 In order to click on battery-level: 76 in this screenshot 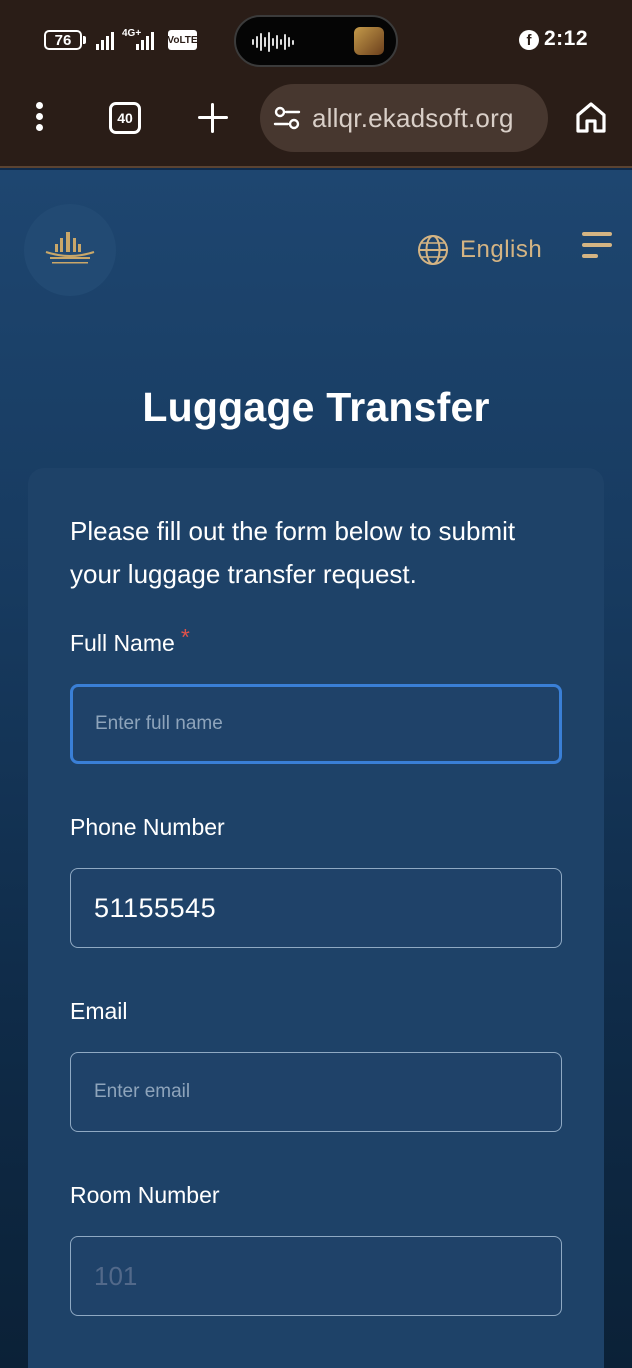, I will do `click(63, 40)`.